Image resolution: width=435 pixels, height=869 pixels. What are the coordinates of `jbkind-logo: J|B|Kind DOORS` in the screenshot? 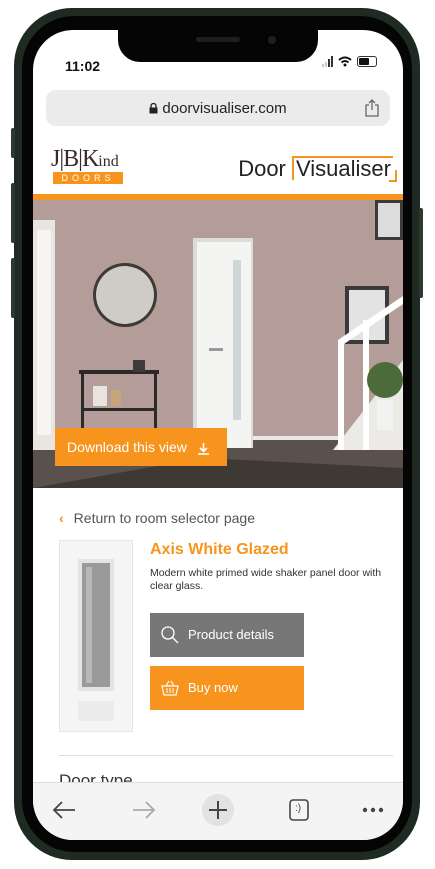 It's located at (93, 166).